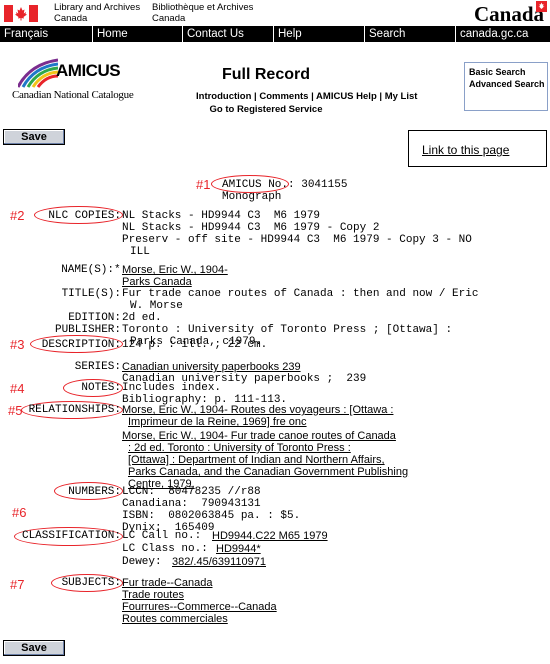  Describe the element at coordinates (346, 96) in the screenshot. I see `amicus-help-link: AMICUS Help` at that location.